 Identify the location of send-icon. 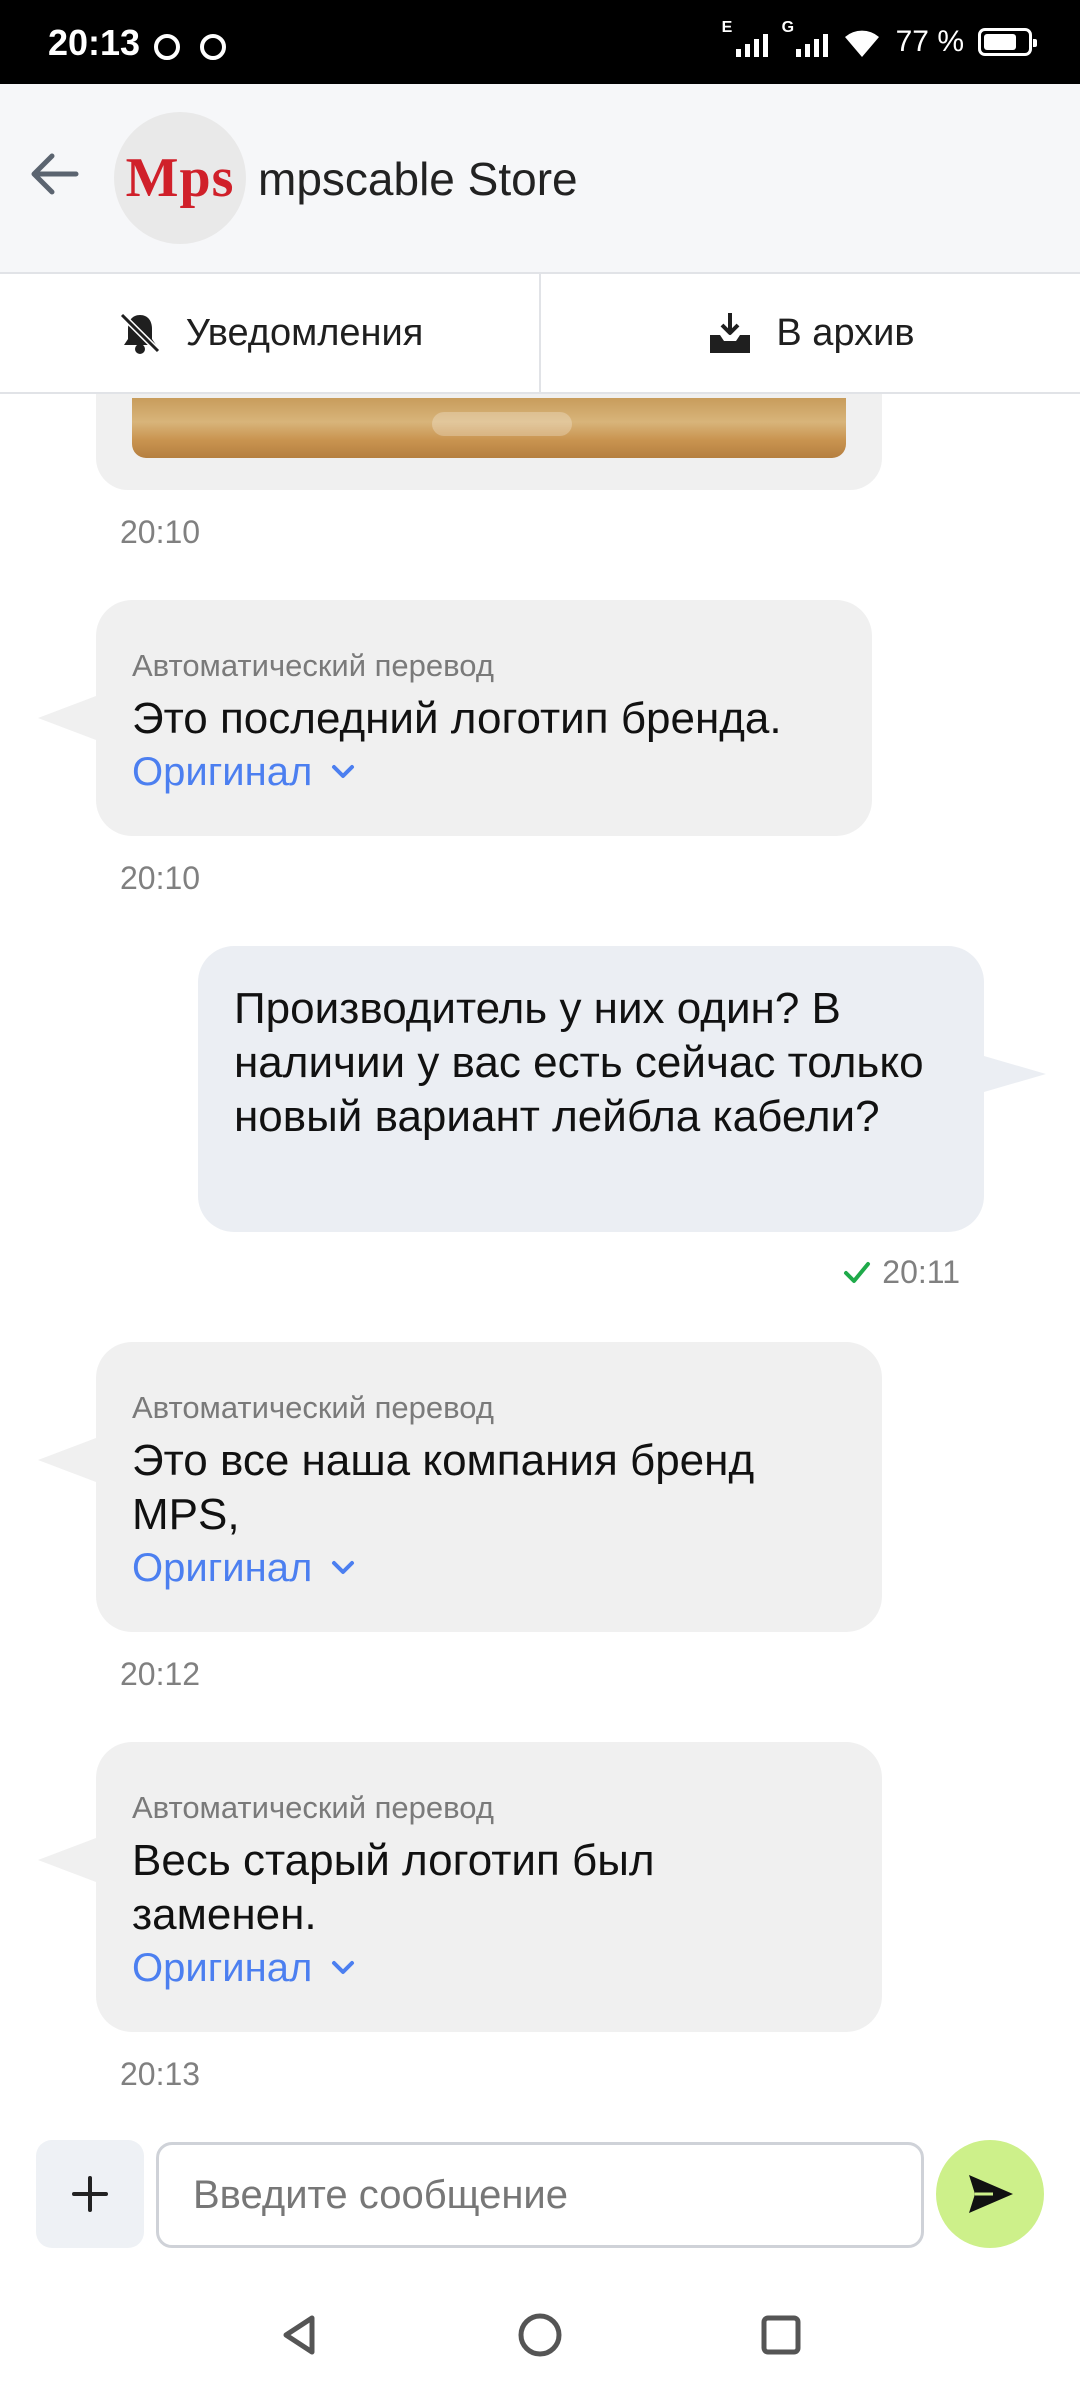
(991, 2194).